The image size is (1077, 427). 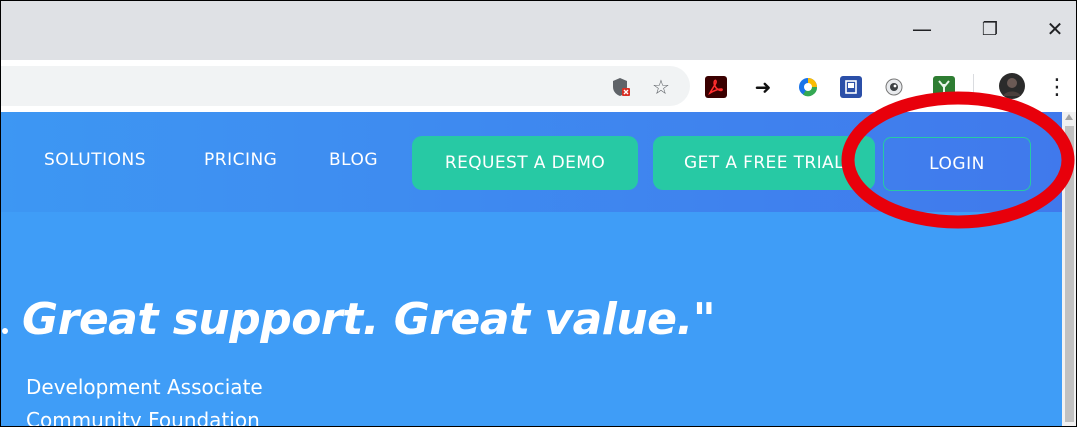 I want to click on minimize-button: —, so click(x=922, y=29).